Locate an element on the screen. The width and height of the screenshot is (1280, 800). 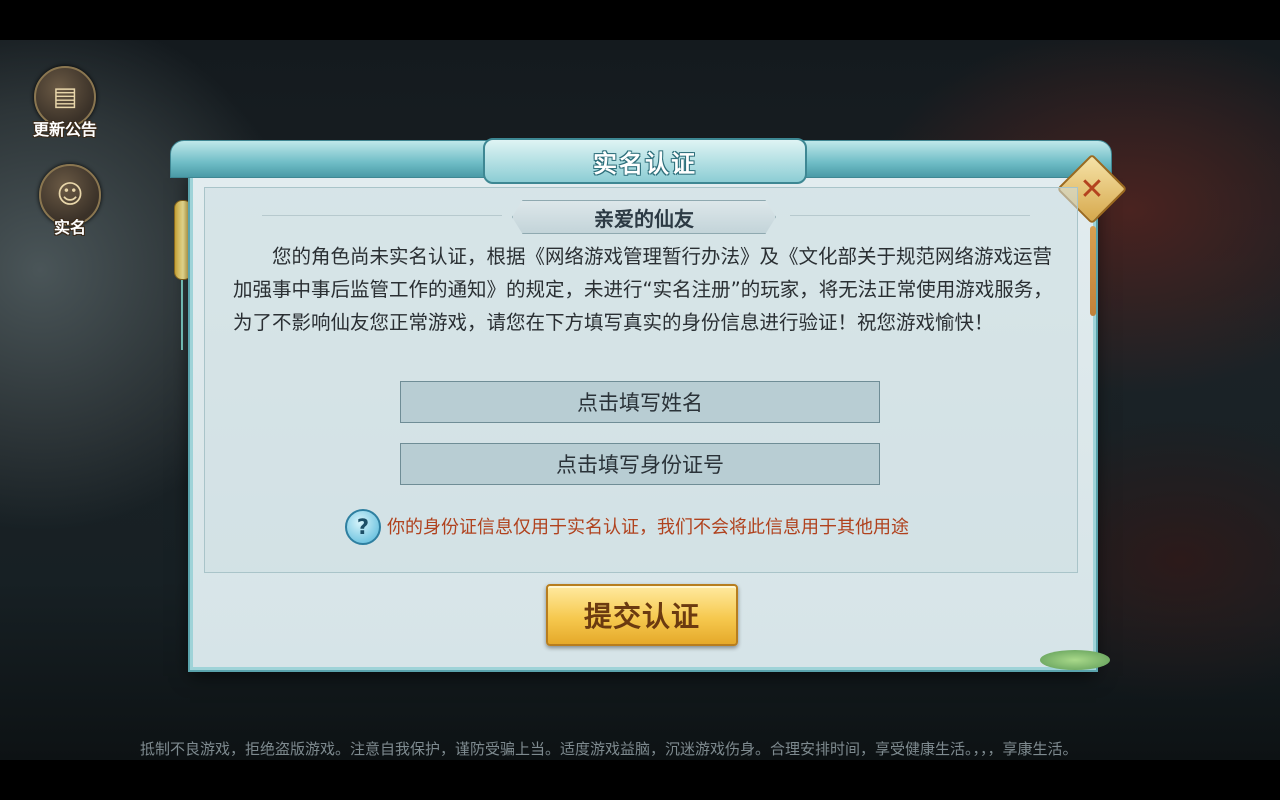
bottom-letterbox is located at coordinates (640, 780).